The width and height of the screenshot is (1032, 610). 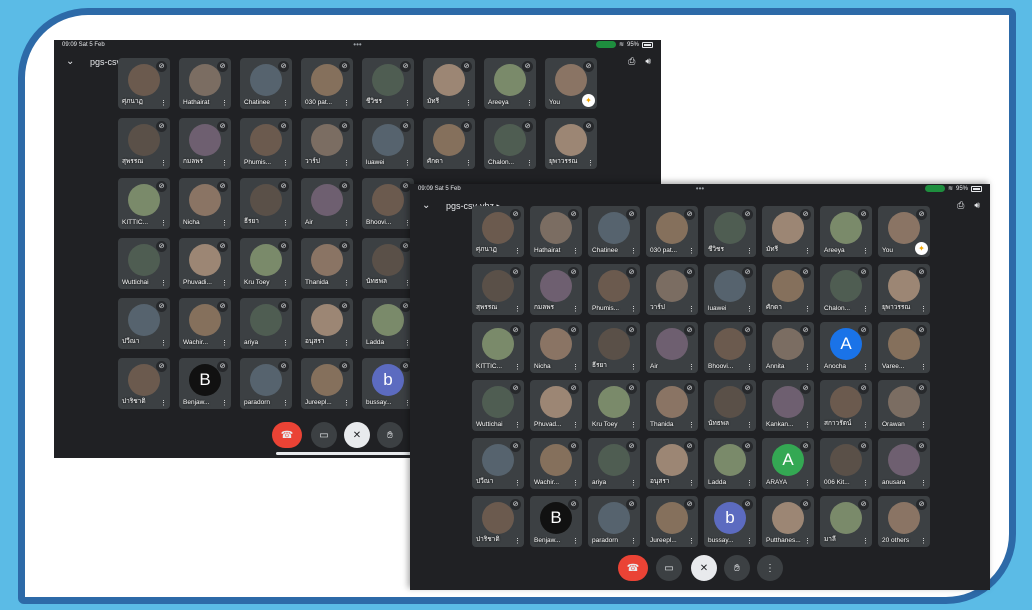 I want to click on mic-toggle-button: ✕, so click(x=357, y=435).